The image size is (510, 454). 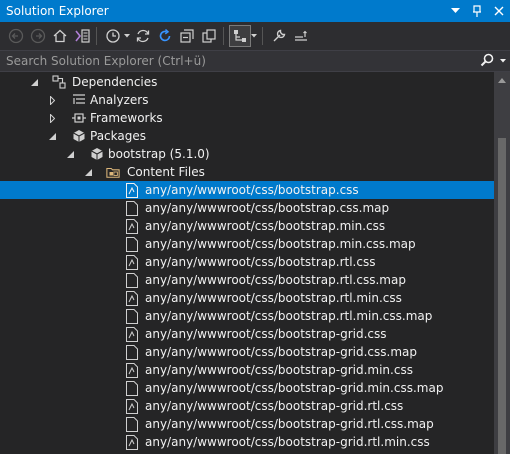 I want to click on vertical-scrollbar, so click(x=502, y=263).